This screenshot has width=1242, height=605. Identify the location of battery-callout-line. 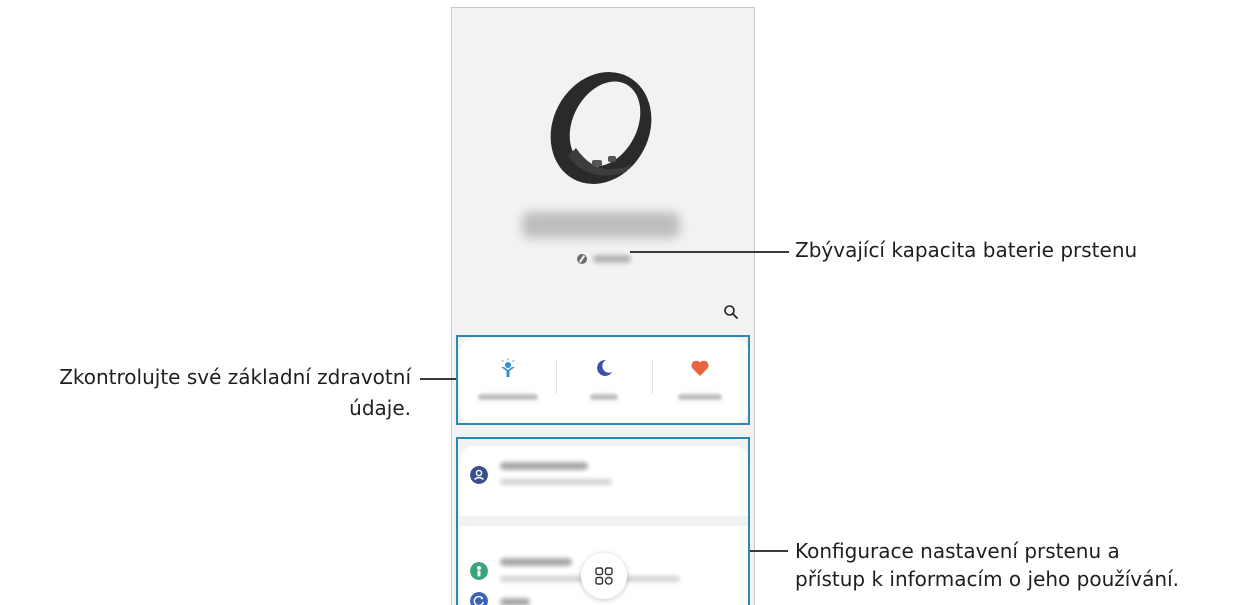
(709, 252).